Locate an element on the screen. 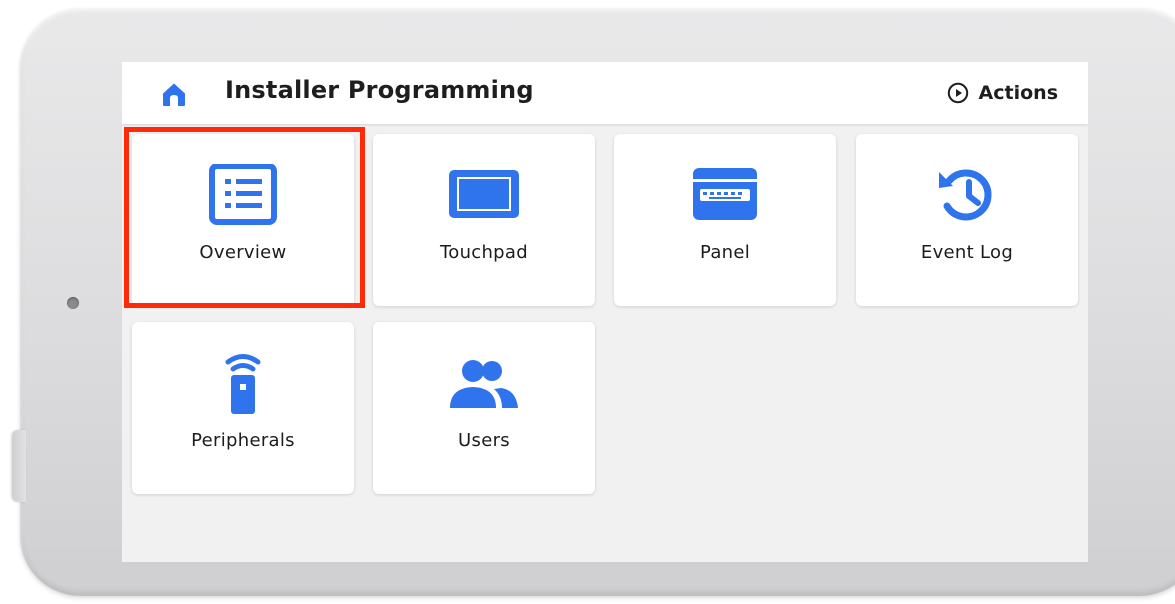 Image resolution: width=1175 pixels, height=604 pixels. tile-peripherals: Peripherals is located at coordinates (243, 408).